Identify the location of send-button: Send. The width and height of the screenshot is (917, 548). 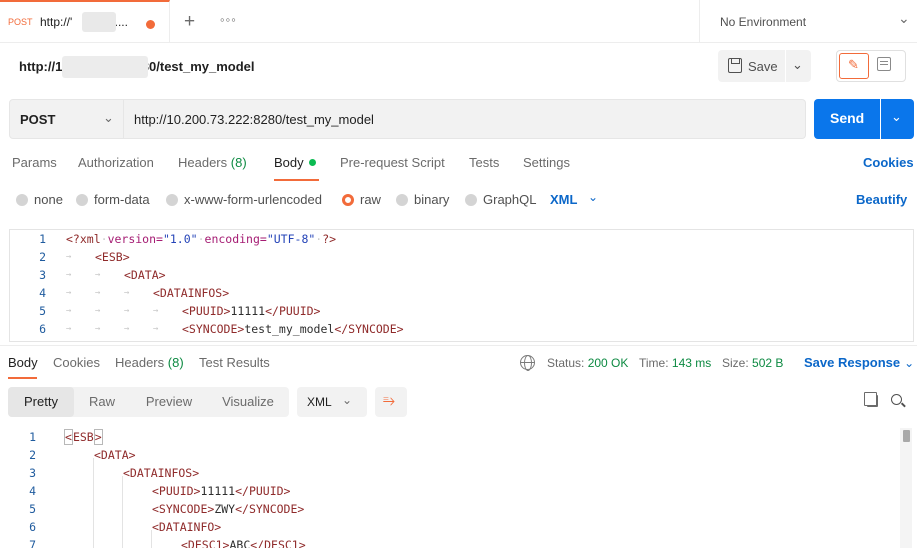
(847, 119).